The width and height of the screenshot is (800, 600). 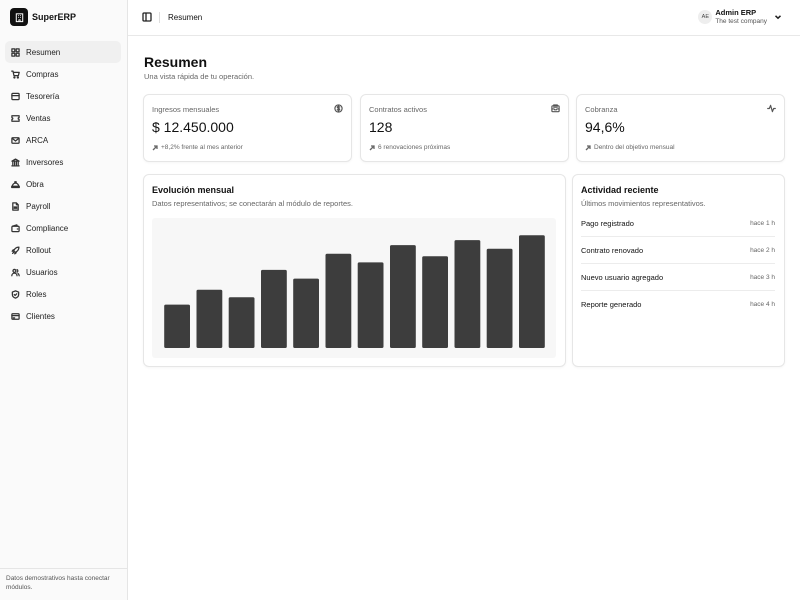 I want to click on sidebar-item-label: Payroll, so click(x=38, y=206).